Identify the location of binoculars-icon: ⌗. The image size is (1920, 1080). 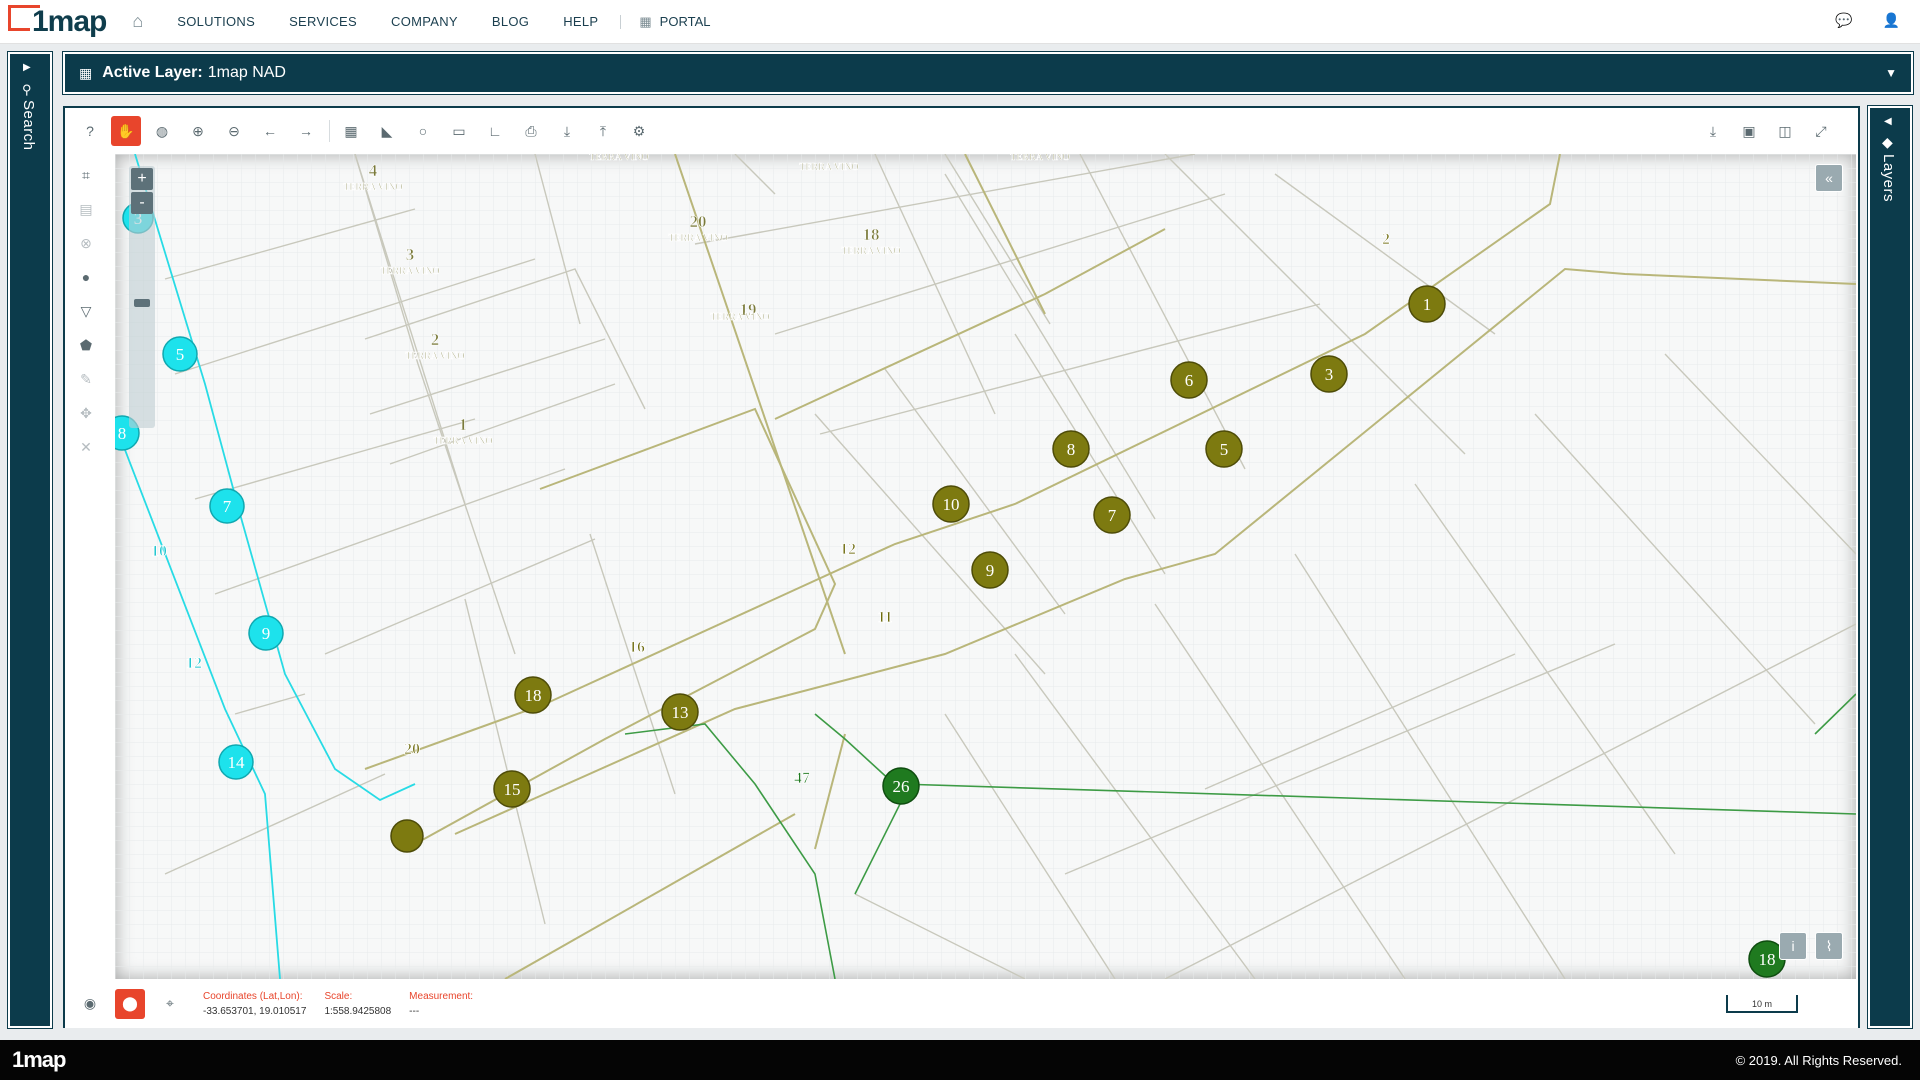
(86, 175).